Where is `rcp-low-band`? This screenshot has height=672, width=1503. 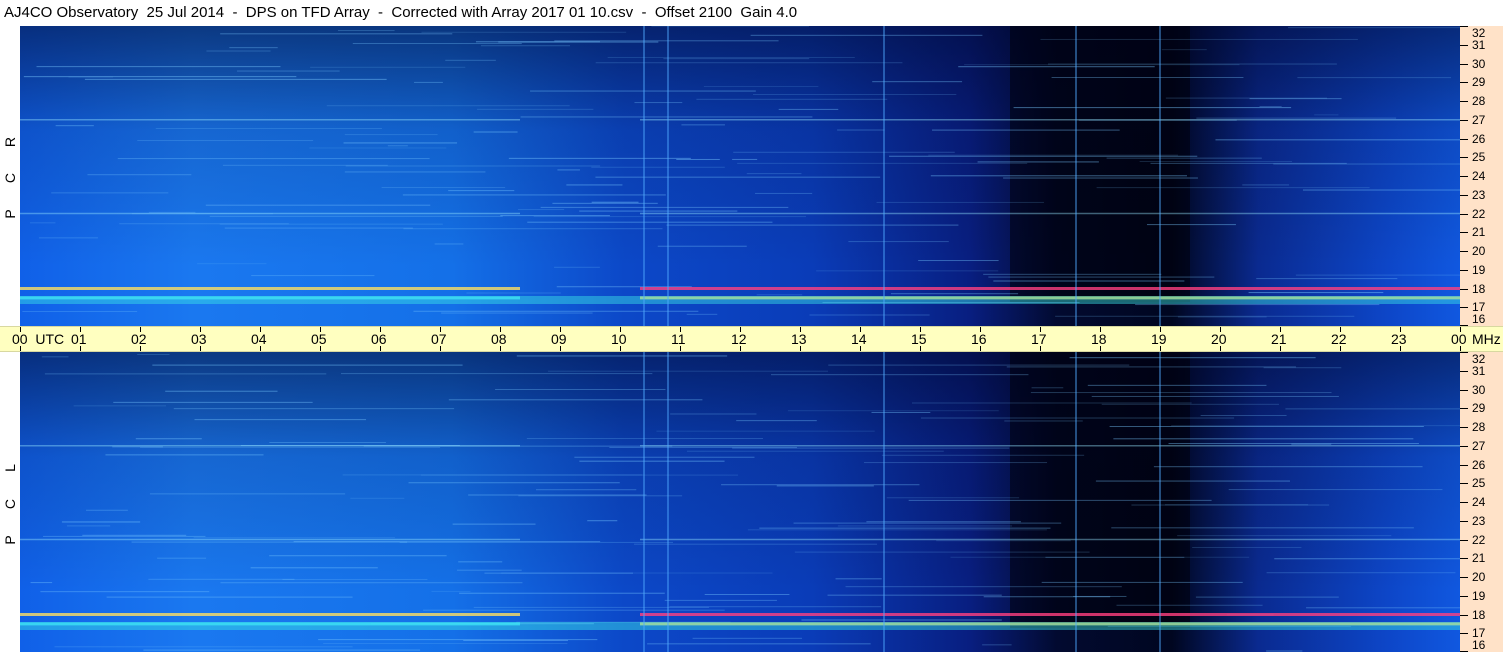
rcp-low-band is located at coordinates (740, 300).